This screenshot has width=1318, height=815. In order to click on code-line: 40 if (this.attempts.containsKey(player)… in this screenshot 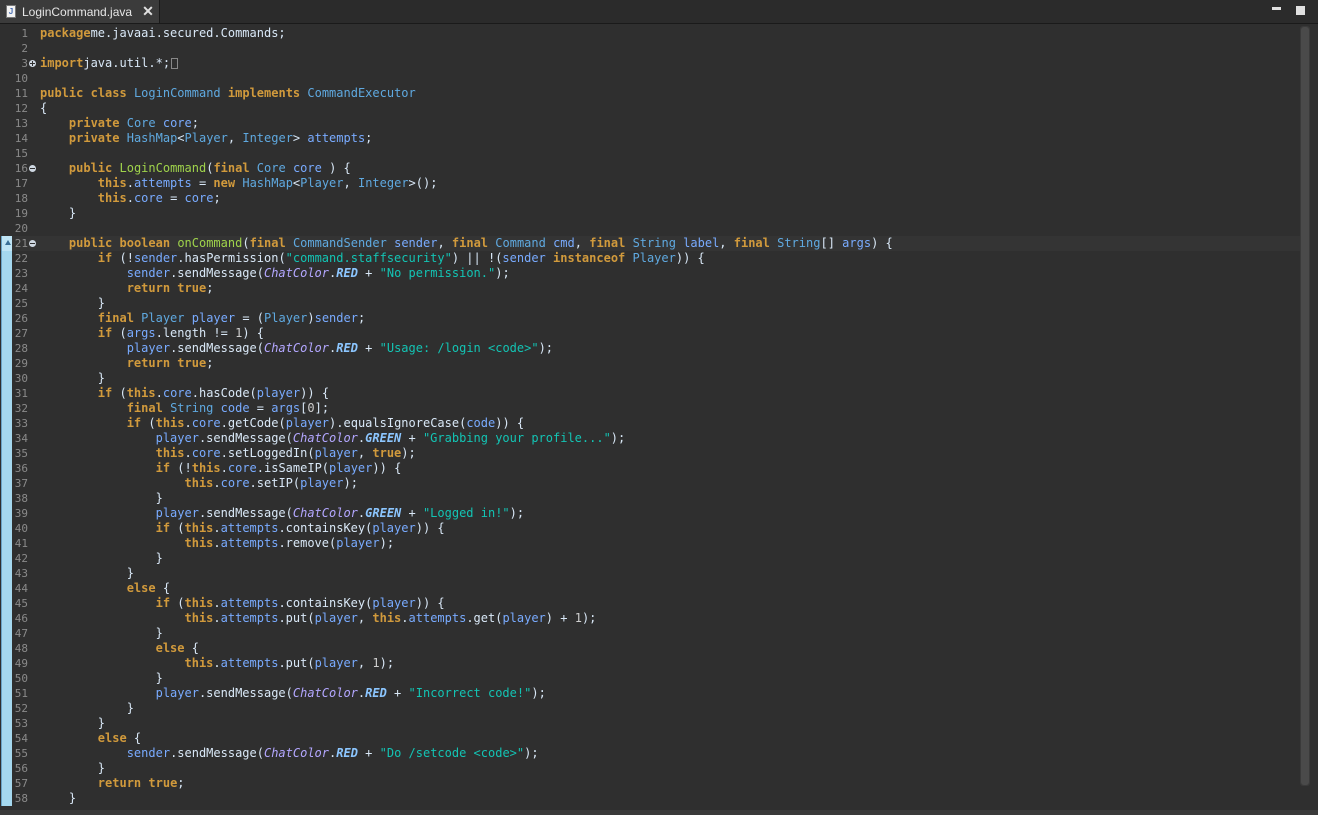, I will do `click(650, 528)`.